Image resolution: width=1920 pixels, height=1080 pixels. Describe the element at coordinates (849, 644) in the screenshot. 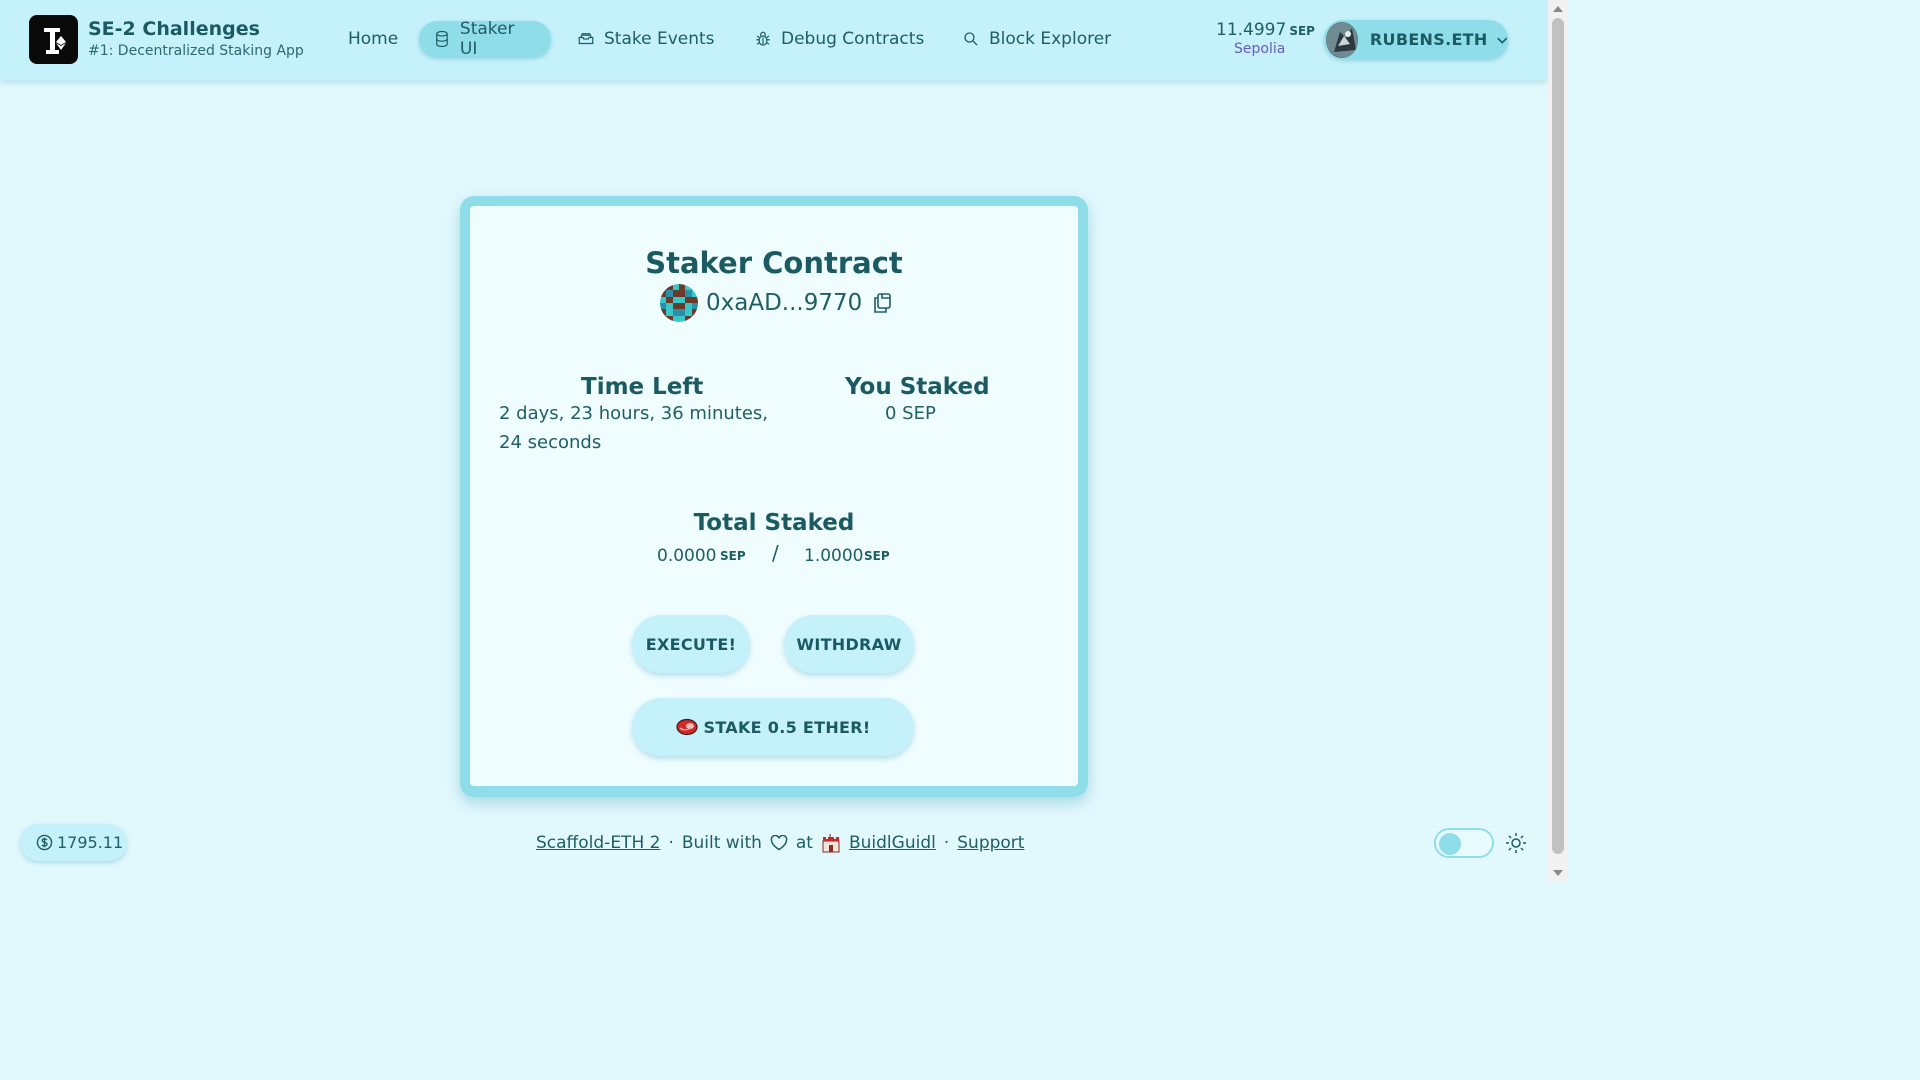

I see `withdraw-button: WITHDRAW` at that location.